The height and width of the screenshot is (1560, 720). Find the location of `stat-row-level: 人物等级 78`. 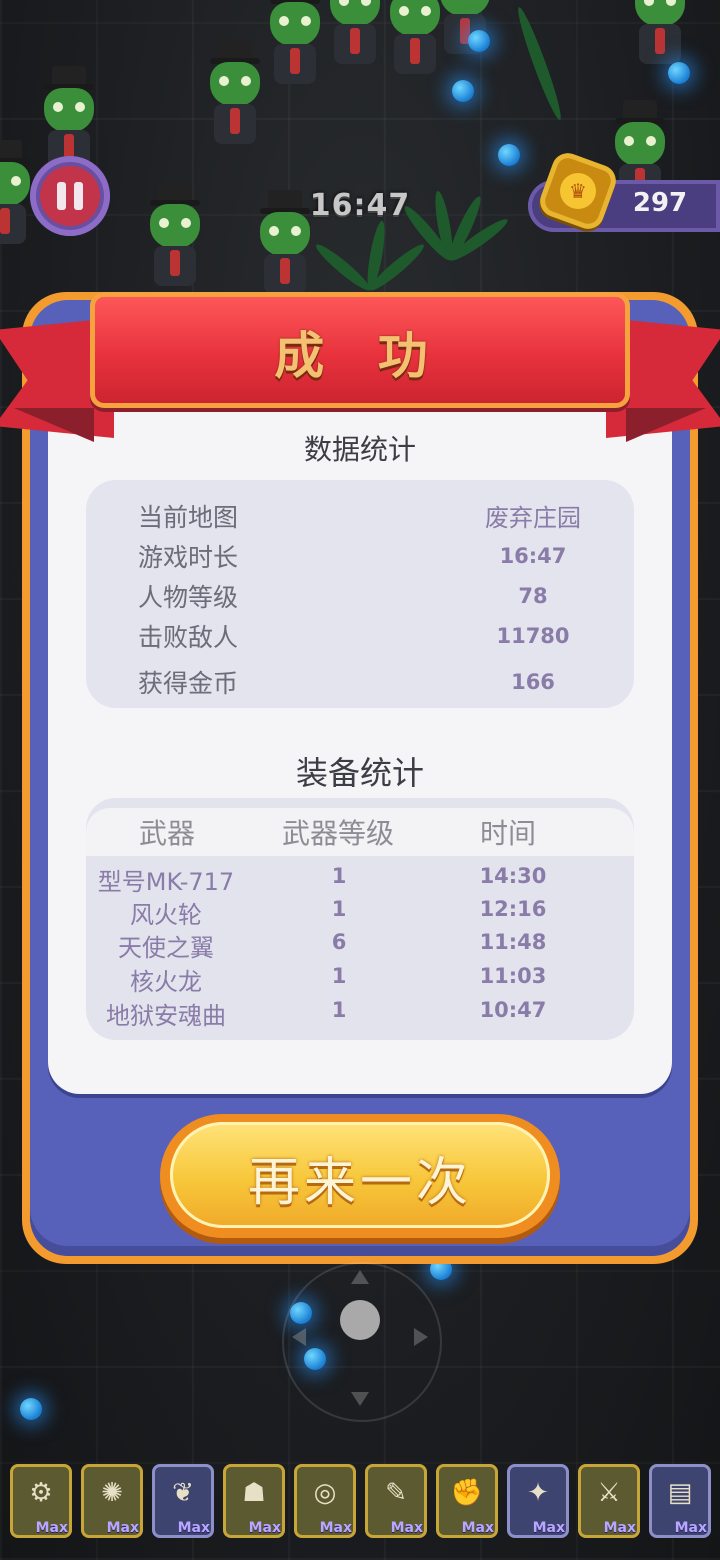

stat-row-level: 人物等级 78 is located at coordinates (360, 596).